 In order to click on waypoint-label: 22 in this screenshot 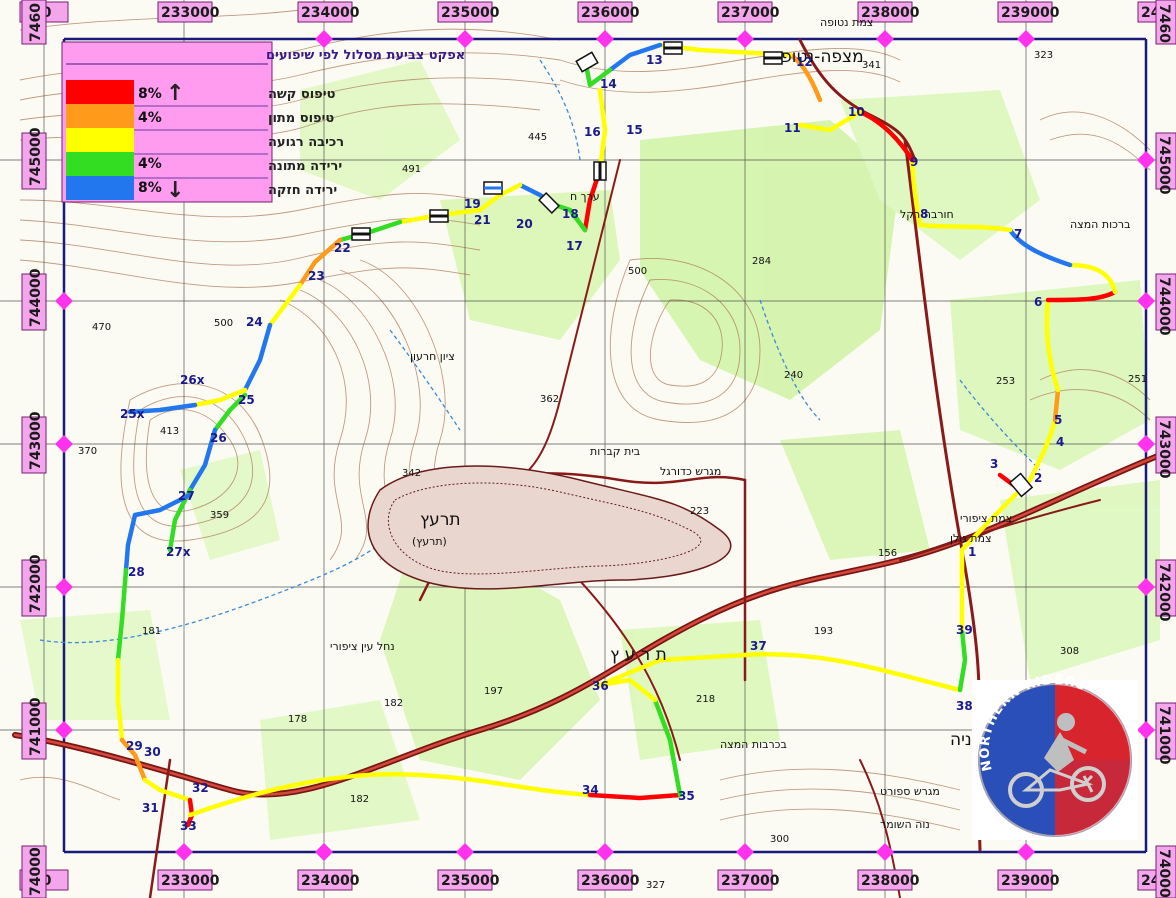, I will do `click(342, 248)`.